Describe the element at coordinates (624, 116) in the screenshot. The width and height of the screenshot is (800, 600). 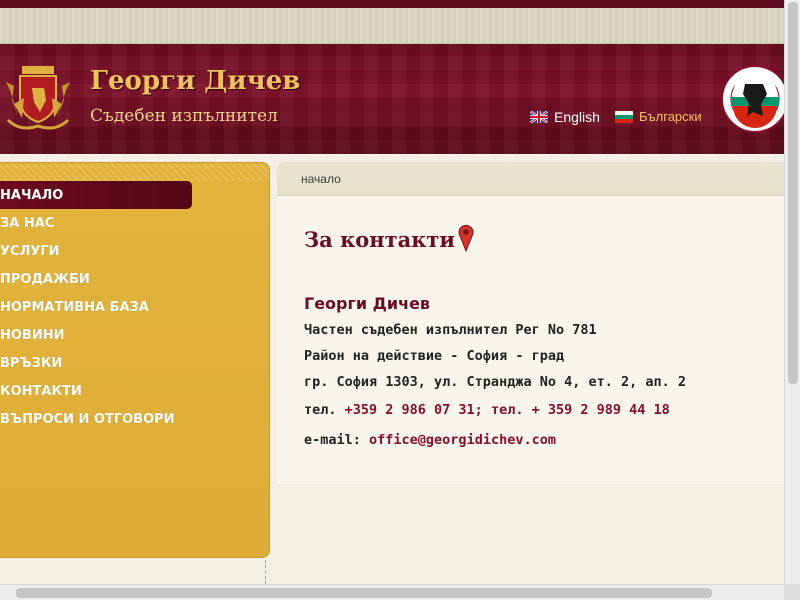
I see `bulgaria-flag-icon` at that location.